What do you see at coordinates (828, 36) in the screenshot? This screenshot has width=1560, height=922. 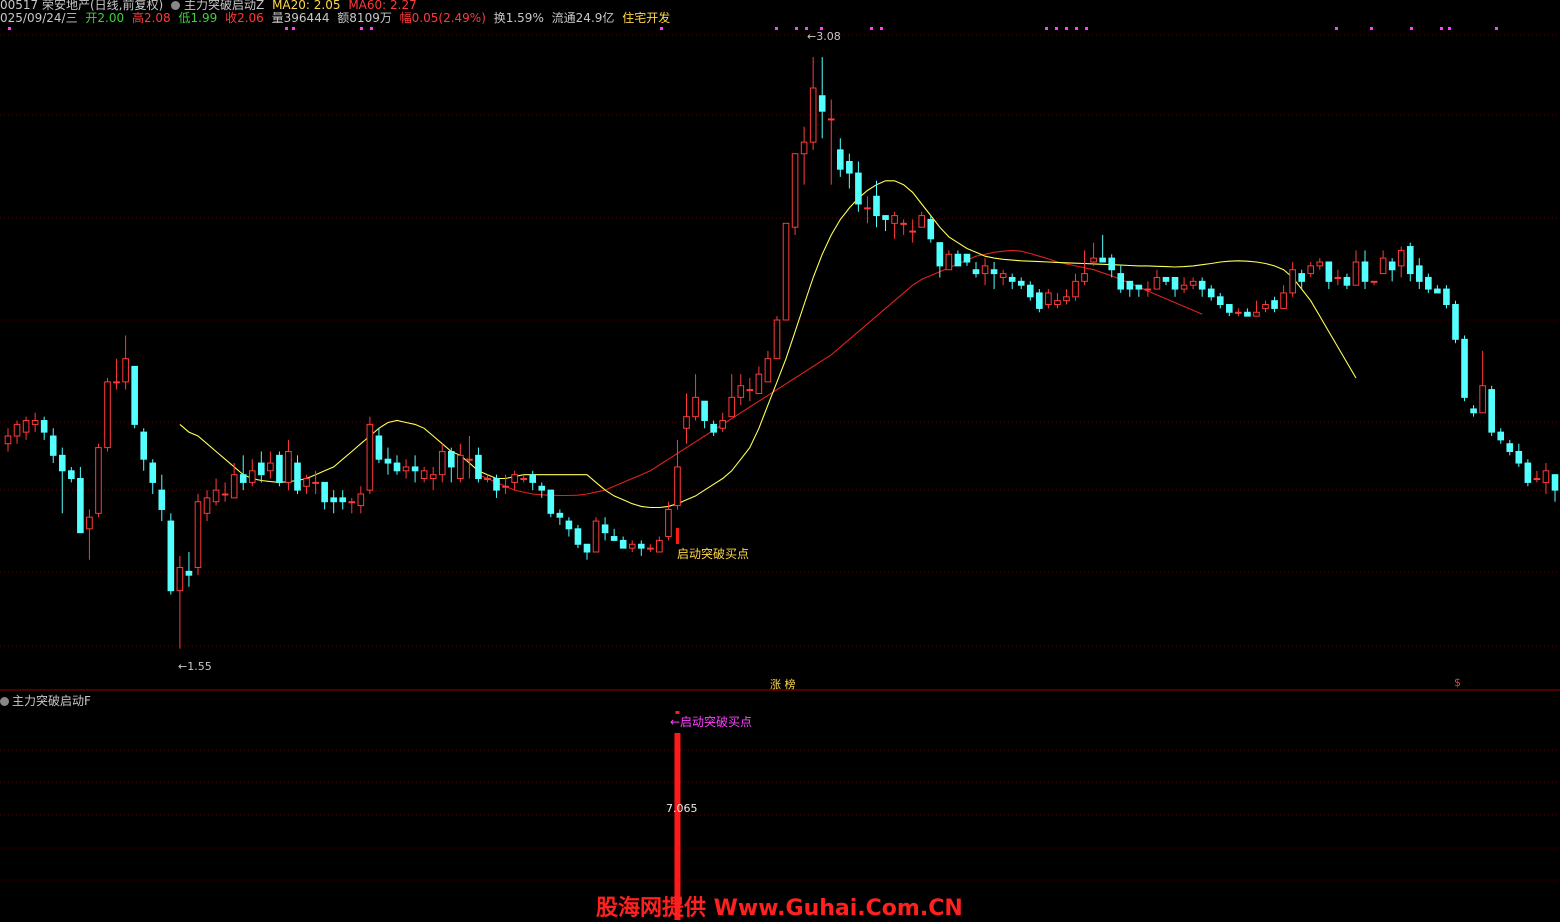 I see `high-price-value: 3.08` at bounding box center [828, 36].